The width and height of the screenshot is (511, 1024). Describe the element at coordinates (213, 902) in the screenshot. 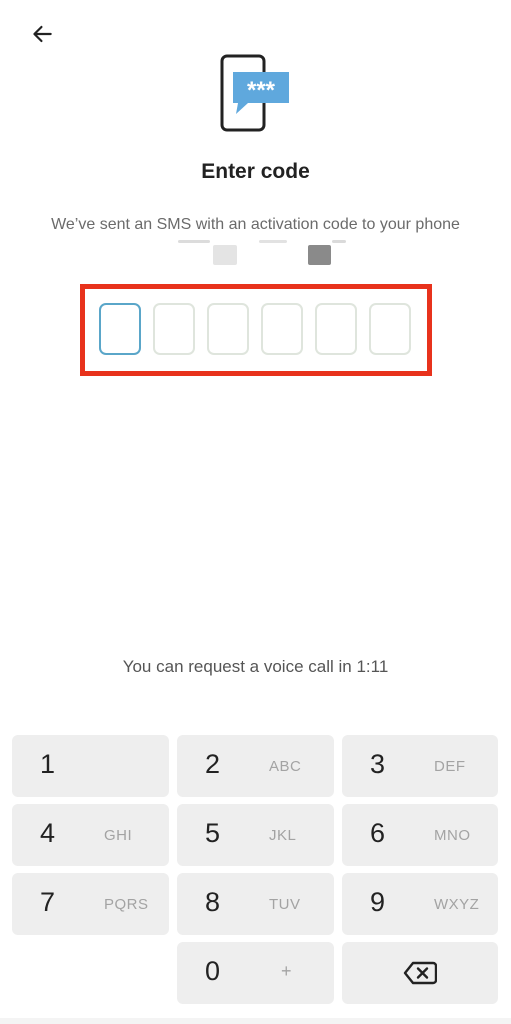

I see `key-digit: 8` at that location.